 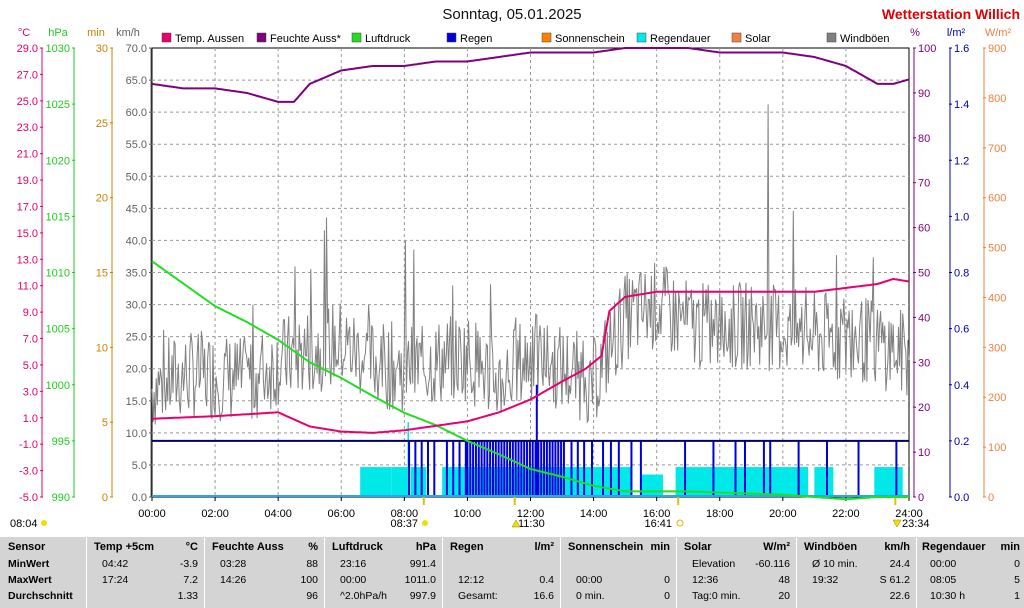 I want to click on axis-tick-label: 40, so click(x=924, y=318).